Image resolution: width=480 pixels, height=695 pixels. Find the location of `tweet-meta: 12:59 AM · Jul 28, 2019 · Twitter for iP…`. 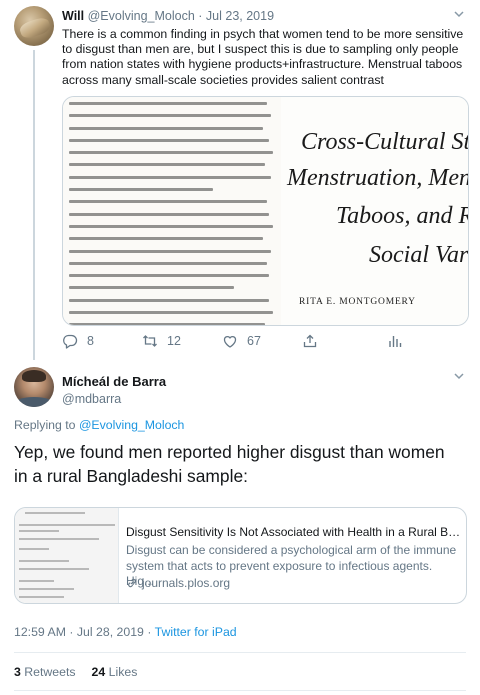

tweet-meta: 12:59 AM · Jul 28, 2019 · Twitter for iP… is located at coordinates (125, 632).